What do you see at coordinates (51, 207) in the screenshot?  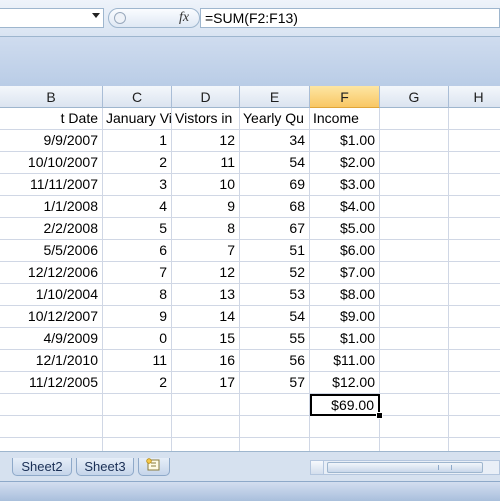 I see `date-cell: 1/1/2008` at bounding box center [51, 207].